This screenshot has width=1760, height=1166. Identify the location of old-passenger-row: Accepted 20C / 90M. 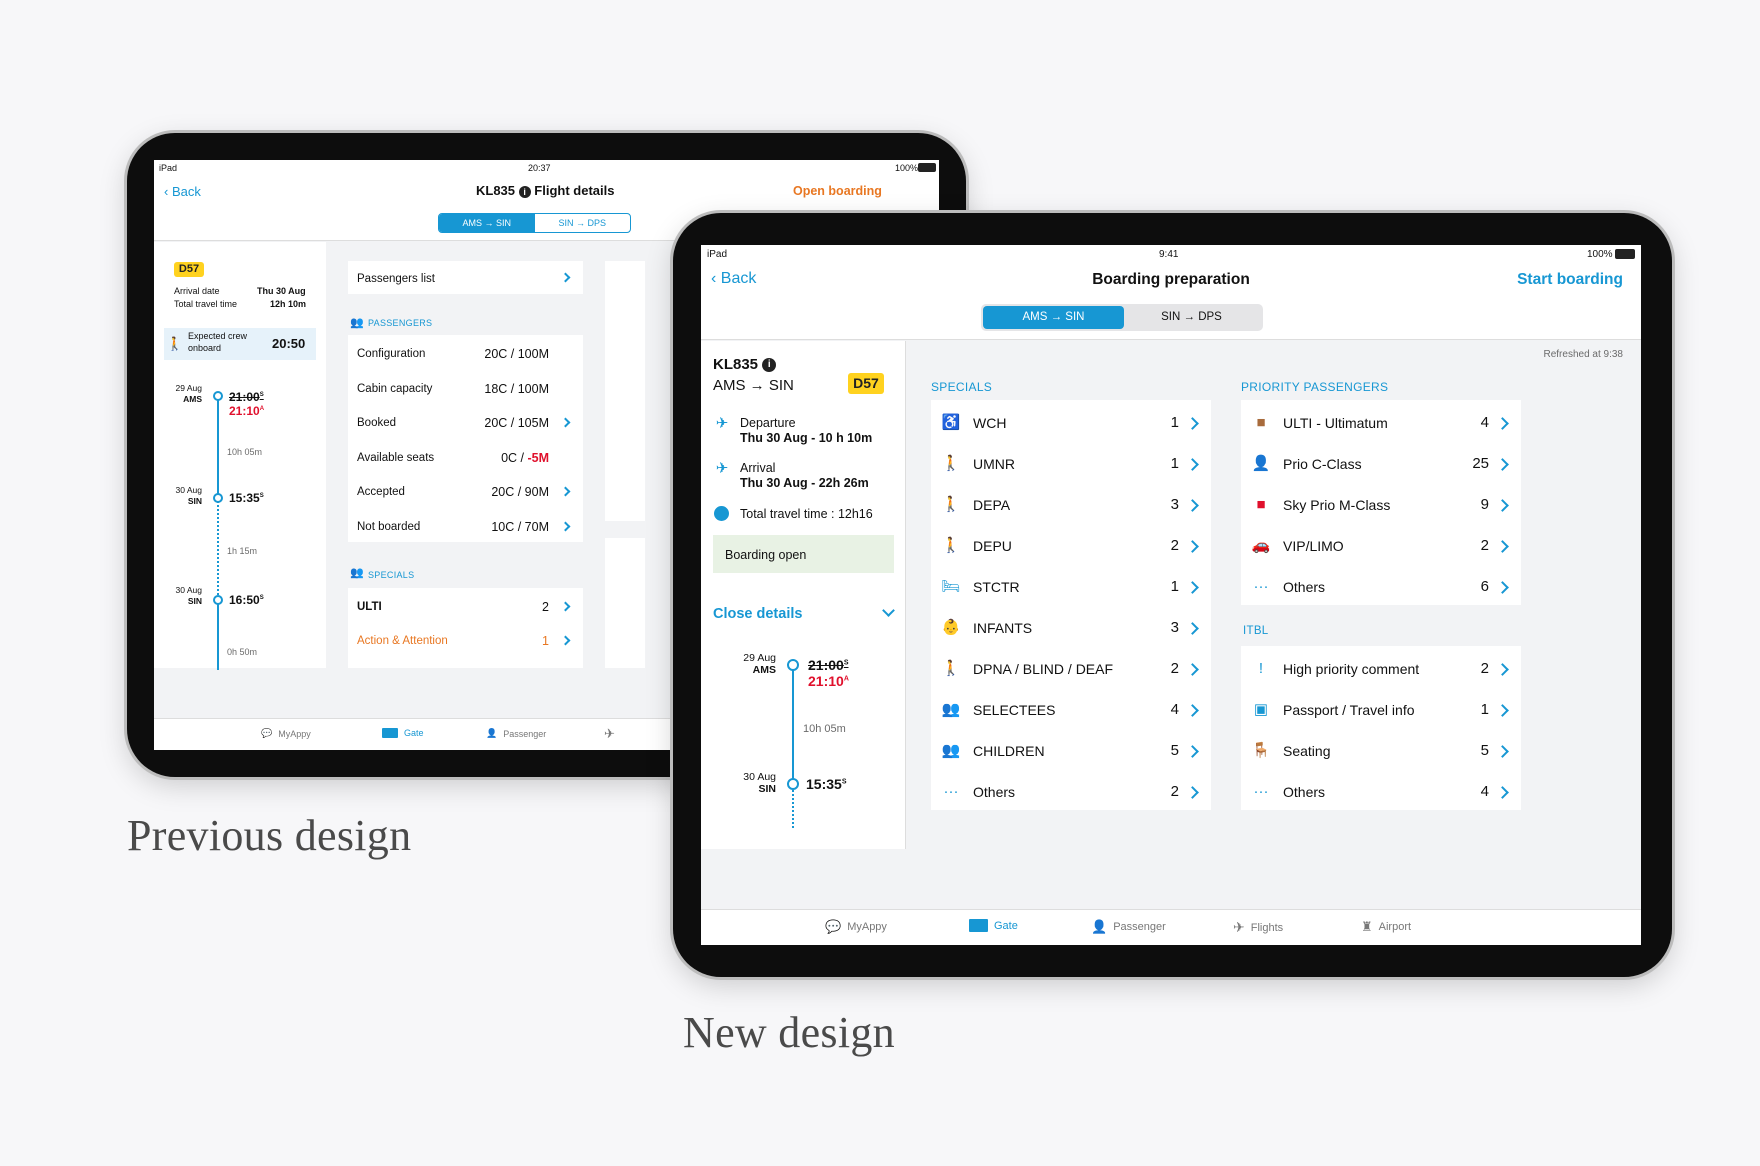
(465, 492).